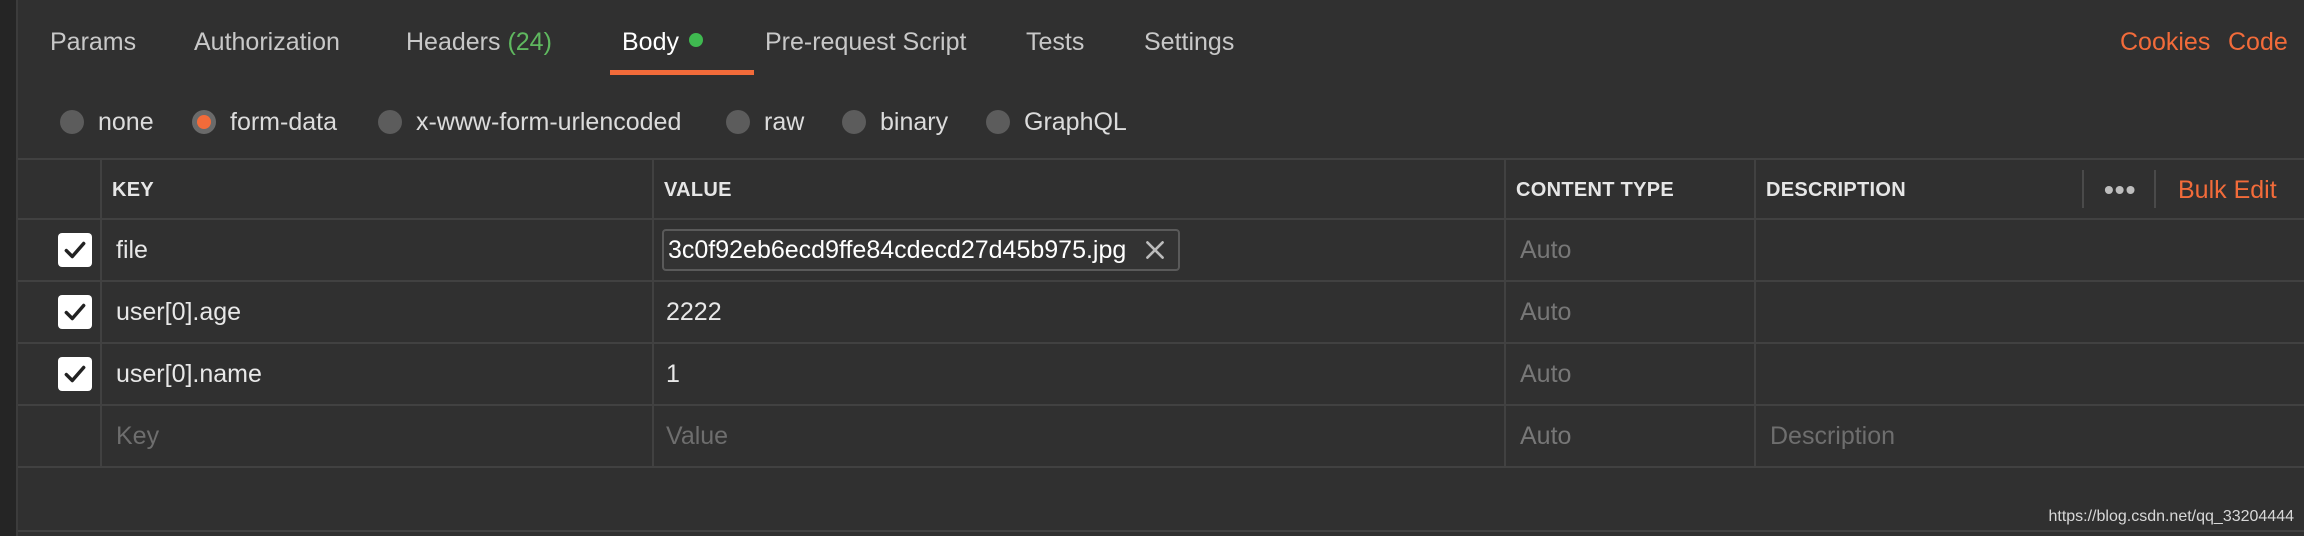 This screenshot has width=2304, height=536. I want to click on header-value: VALUE, so click(698, 189).